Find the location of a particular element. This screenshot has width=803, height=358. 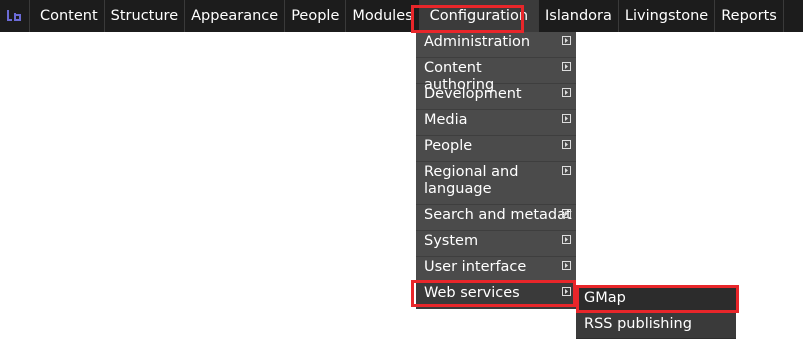

menu-item-label: System is located at coordinates (451, 241).